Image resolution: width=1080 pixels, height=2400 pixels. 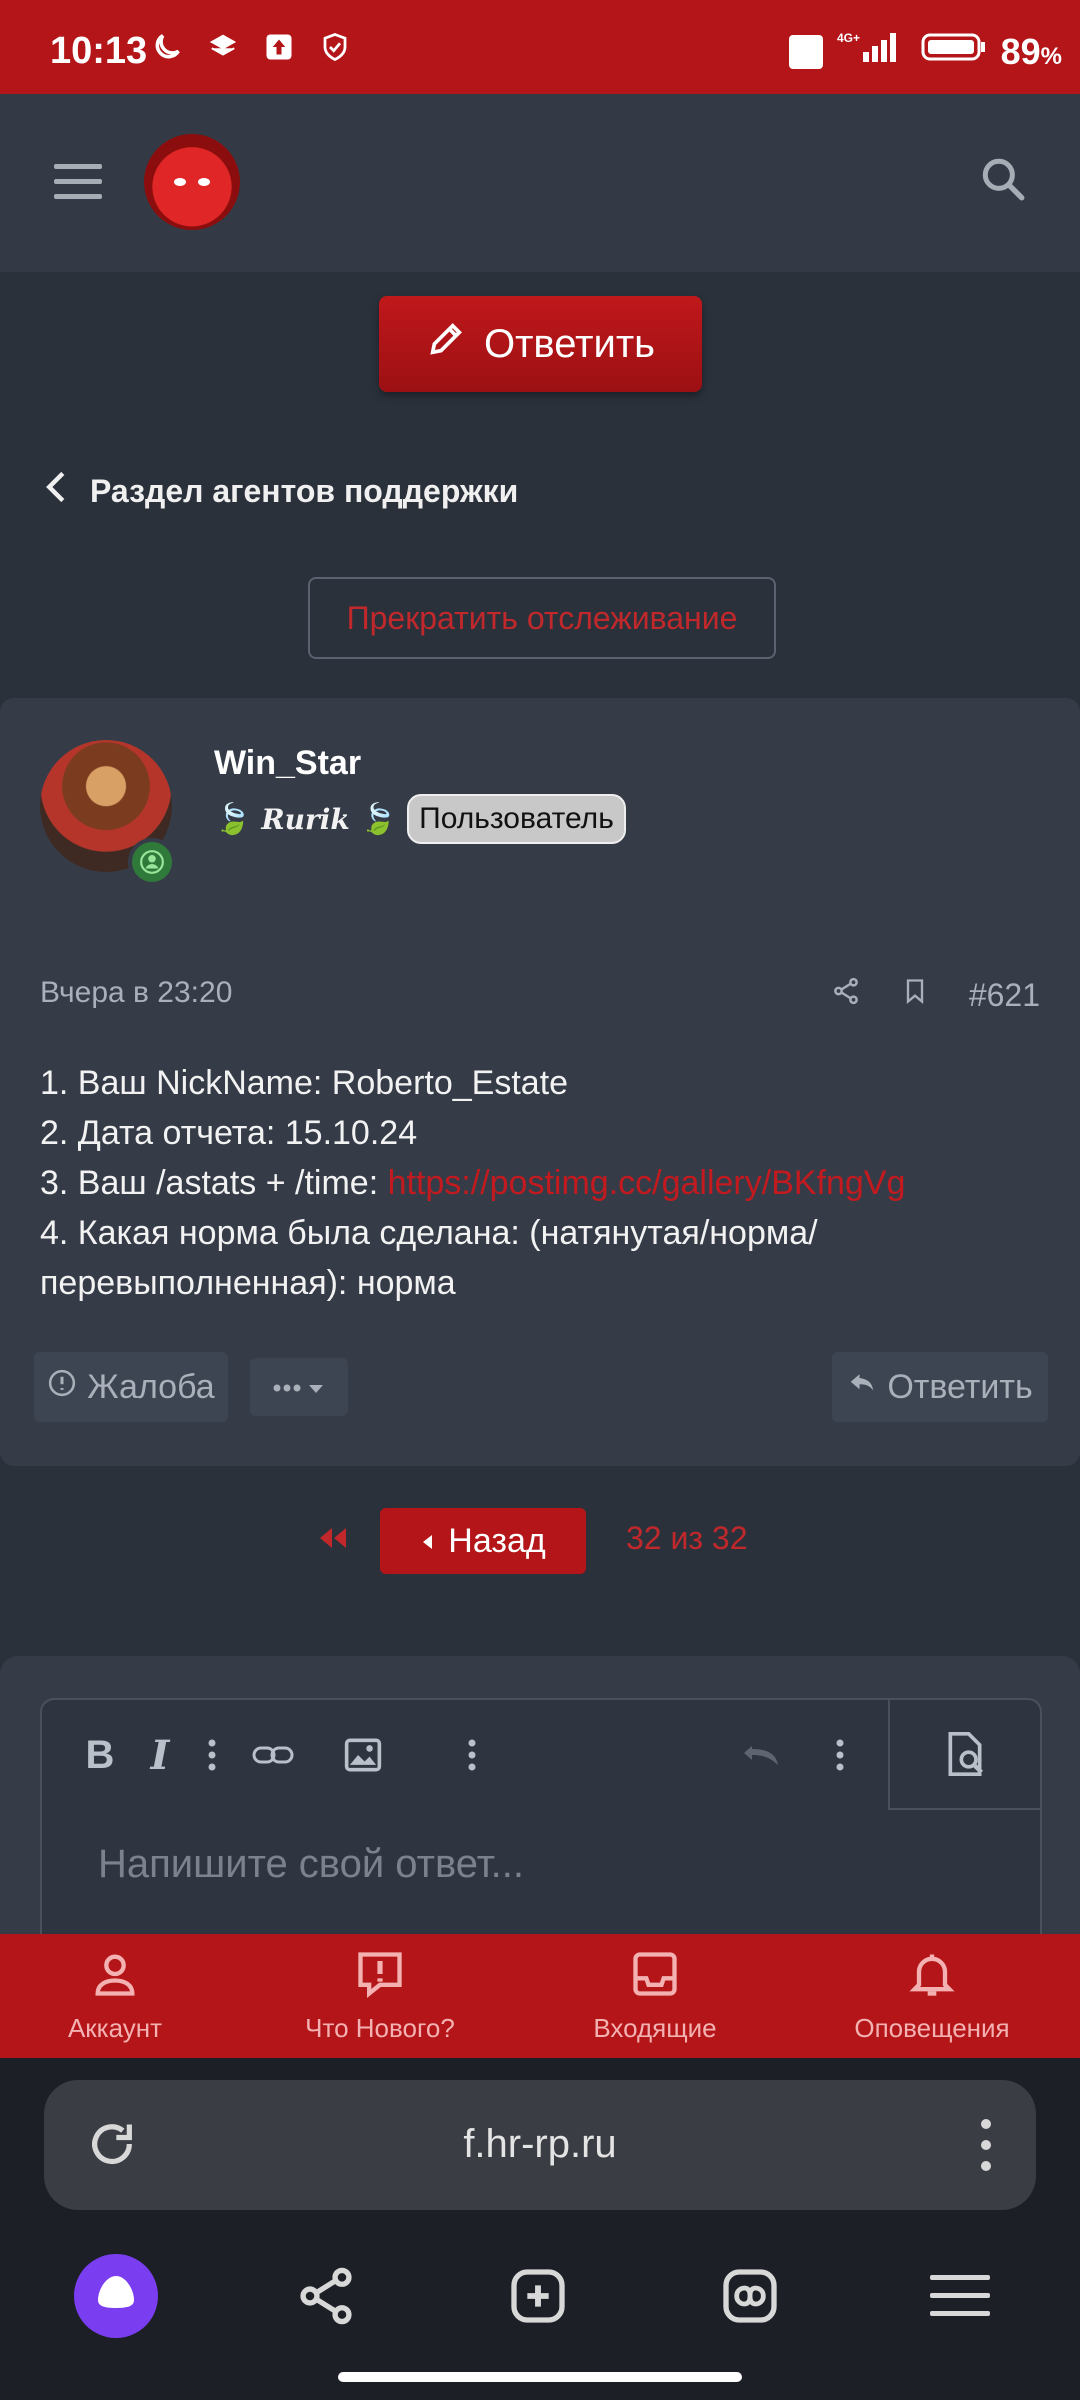 I want to click on reply-button: Ответить, so click(x=540, y=344).